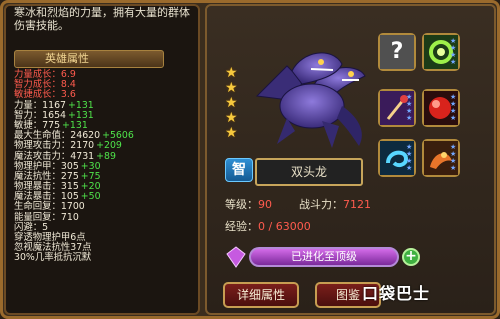 The width and height of the screenshot is (500, 319). I want to click on exp-value: 0 / 63000, so click(284, 226).